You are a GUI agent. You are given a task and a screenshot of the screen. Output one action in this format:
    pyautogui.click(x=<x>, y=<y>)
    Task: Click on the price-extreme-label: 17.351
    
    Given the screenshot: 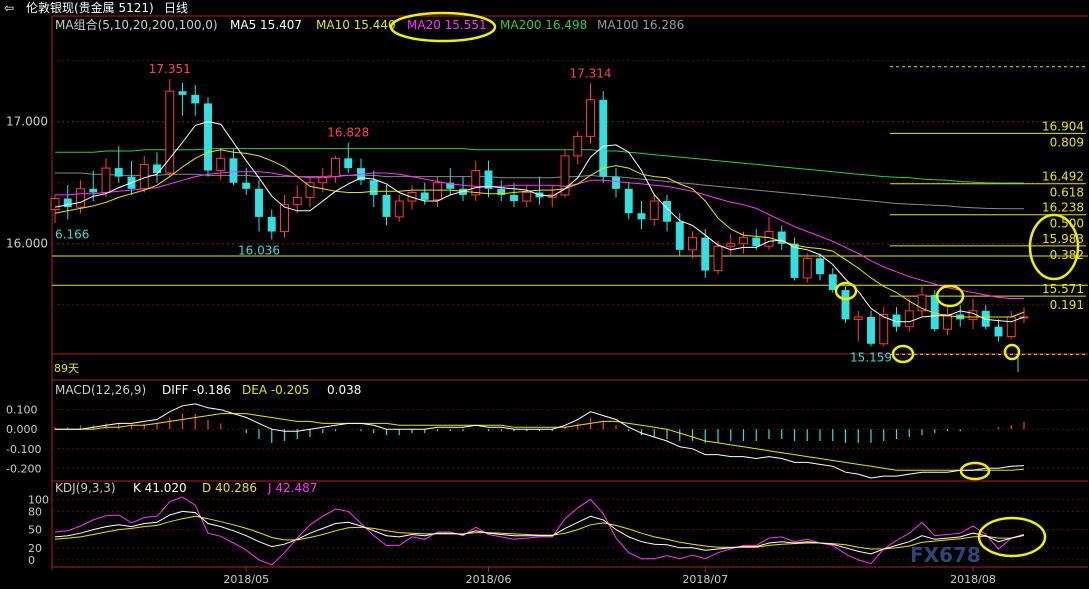 What is the action you would take?
    pyautogui.click(x=170, y=69)
    